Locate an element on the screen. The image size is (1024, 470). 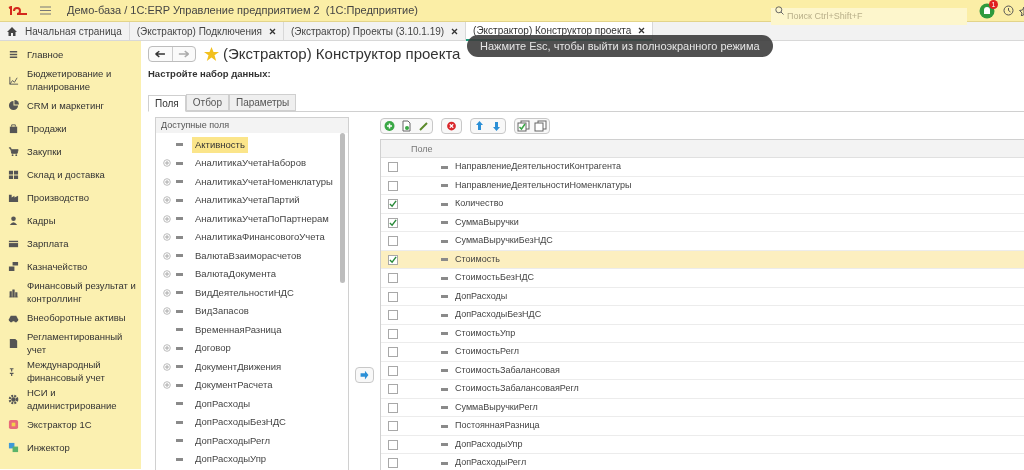
tree-item: АналитикаУчетаПоПартнерам is located at coordinates (262, 218).